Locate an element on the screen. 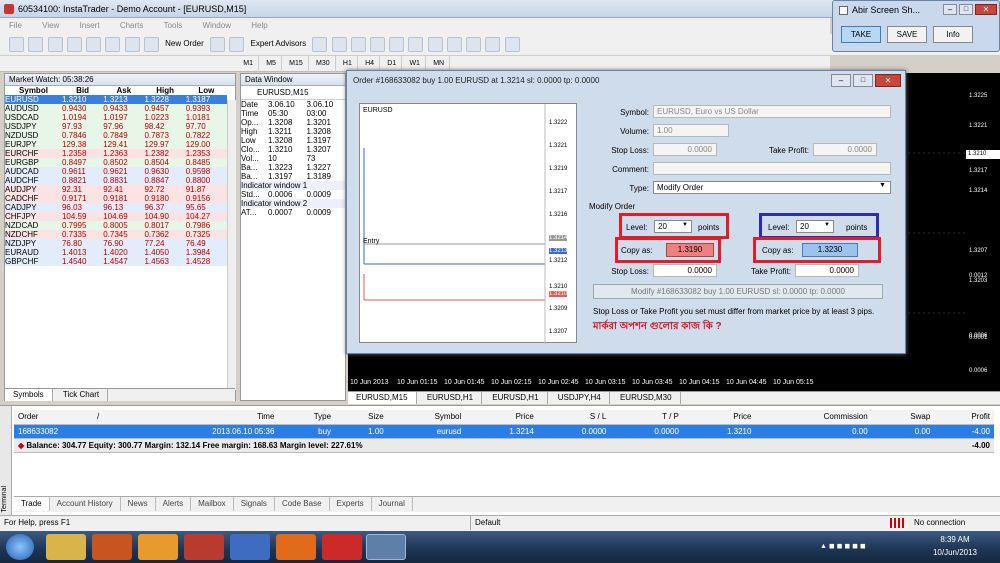 The width and height of the screenshot is (1000, 563). chart-tab-5: EURUSD,M30 is located at coordinates (646, 398).